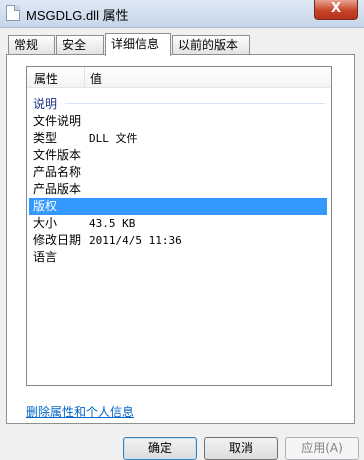 The width and height of the screenshot is (364, 460). What do you see at coordinates (57, 172) in the screenshot?
I see `property-name: 产品名称` at bounding box center [57, 172].